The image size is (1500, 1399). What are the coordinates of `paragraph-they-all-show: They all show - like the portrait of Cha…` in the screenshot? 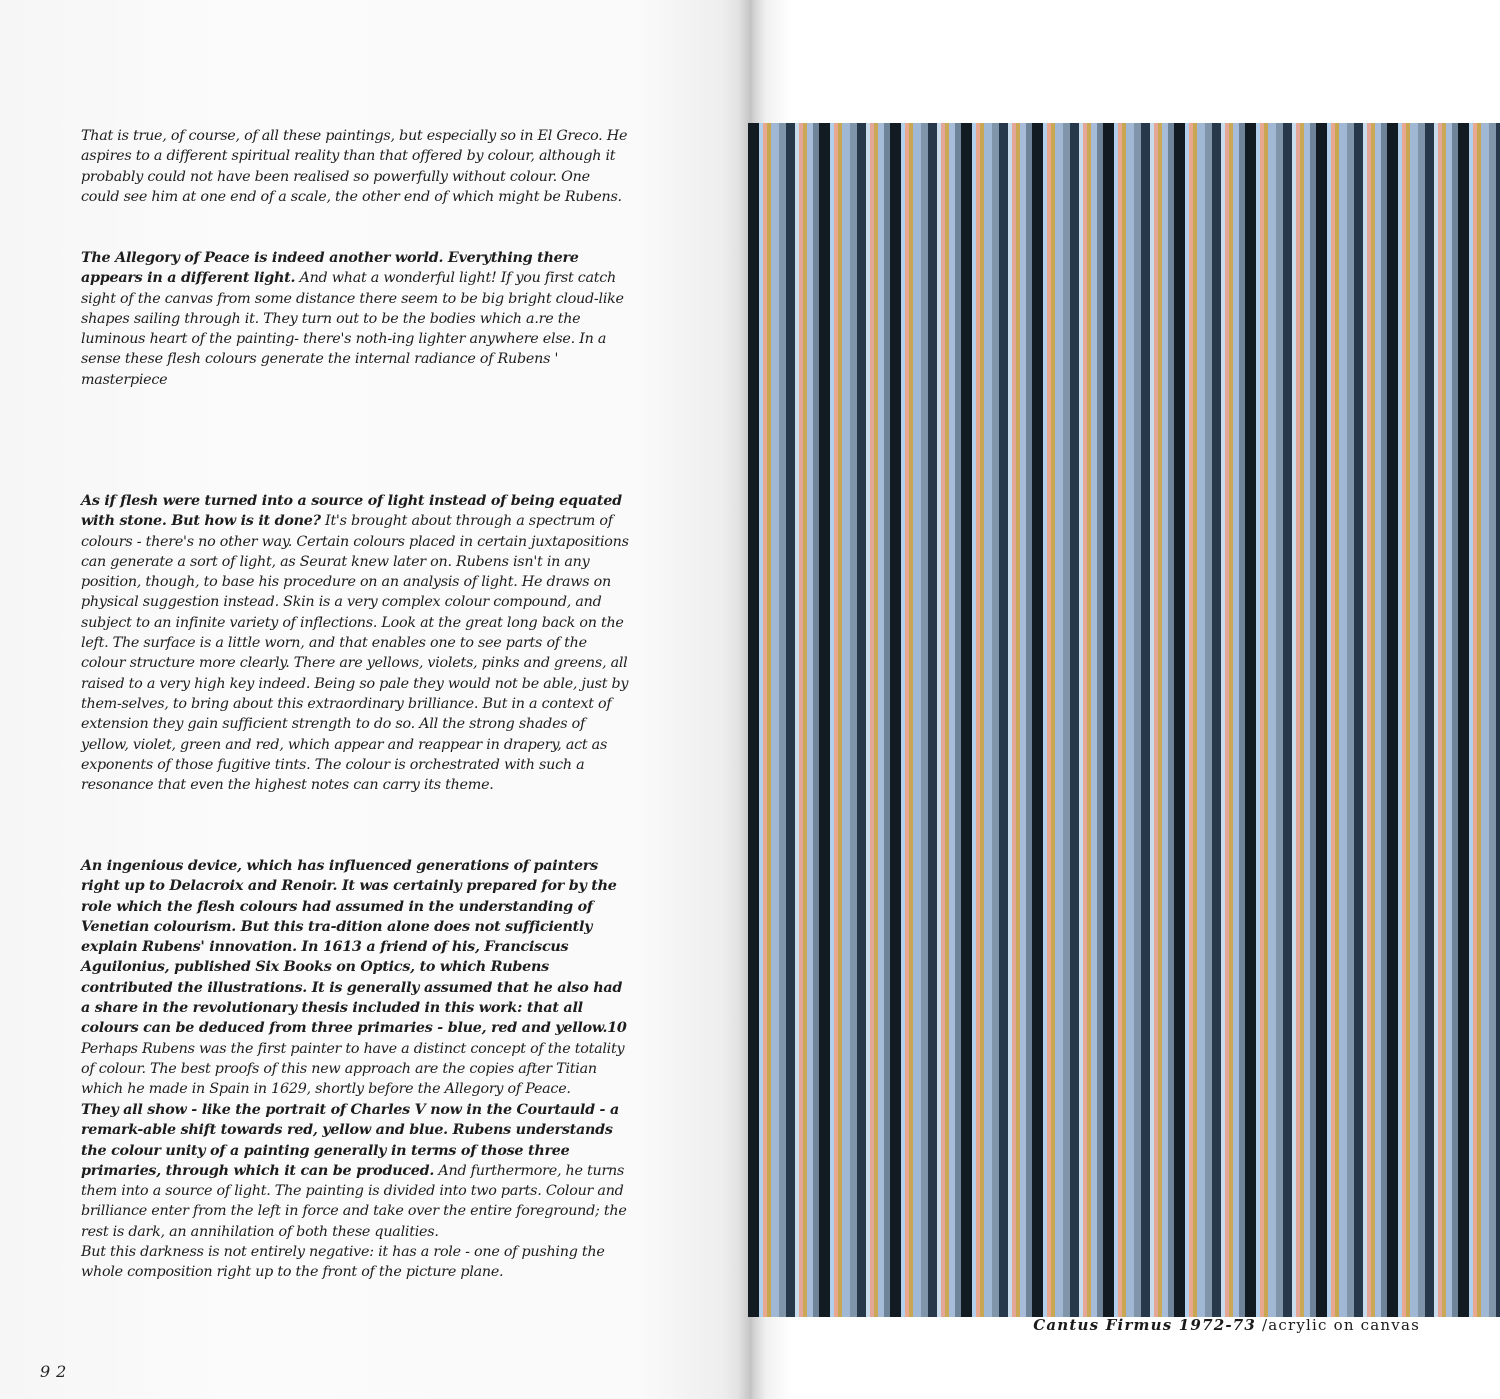 It's located at (356, 1191).